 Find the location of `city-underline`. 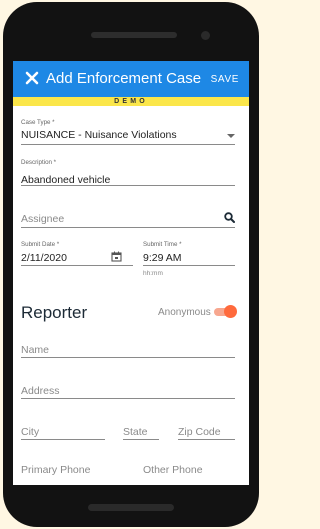

city-underline is located at coordinates (63, 439).